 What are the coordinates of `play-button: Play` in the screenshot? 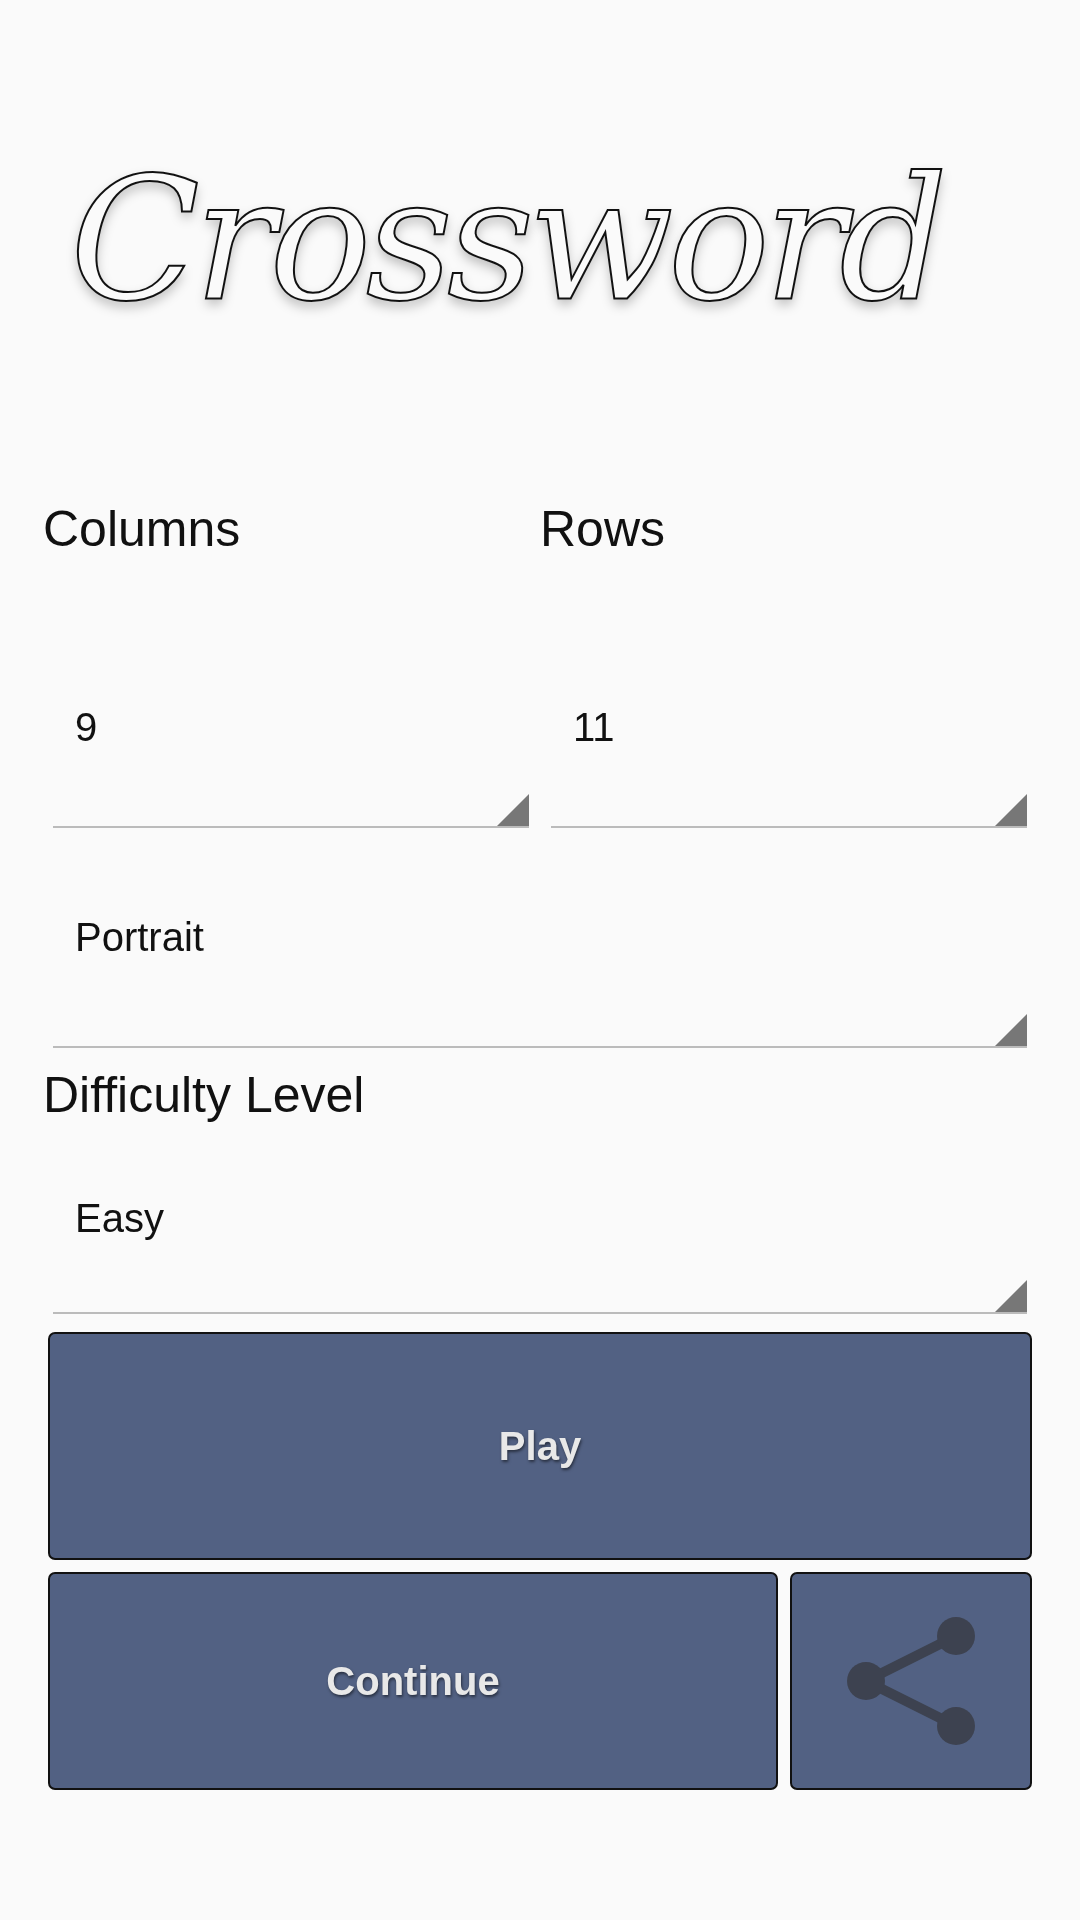 It's located at (540, 1446).